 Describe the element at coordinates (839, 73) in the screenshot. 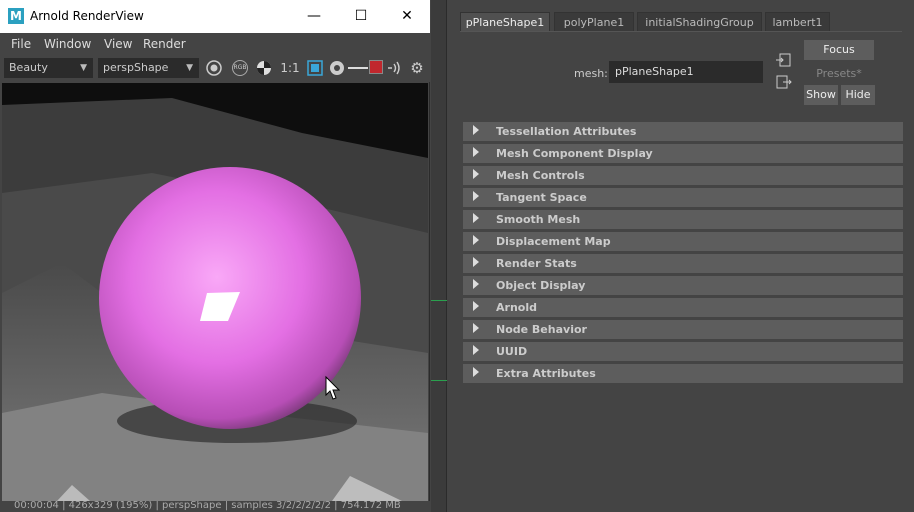

I see `presets-button: Presets*` at that location.